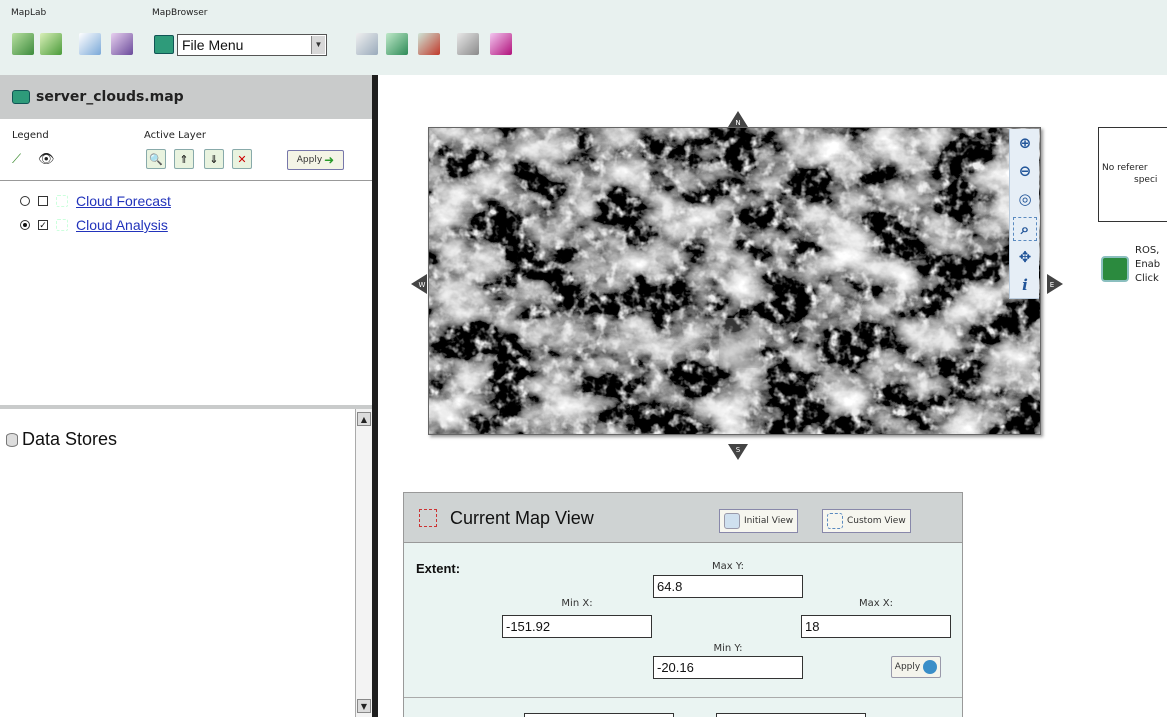 This screenshot has height=717, width=1167. What do you see at coordinates (30, 135) in the screenshot?
I see `legend-label: Legend` at bounding box center [30, 135].